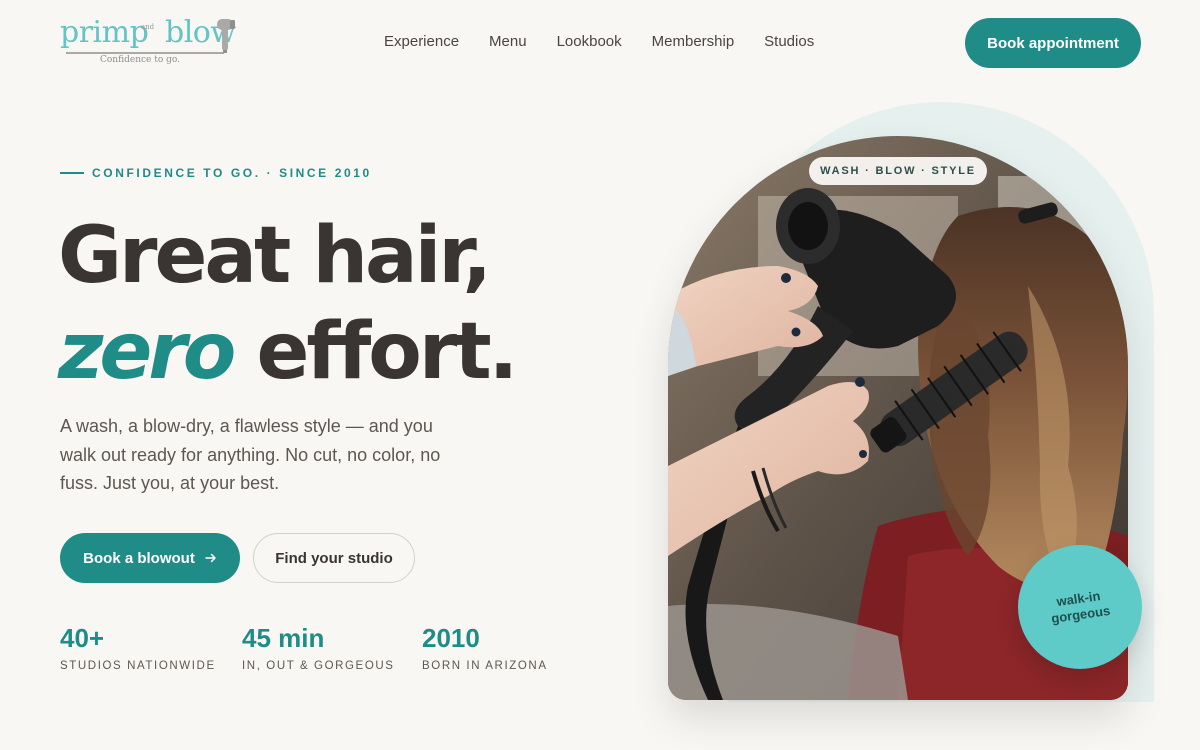  I want to click on brand-logo: primp blow and Confidence to go., so click(148, 42).